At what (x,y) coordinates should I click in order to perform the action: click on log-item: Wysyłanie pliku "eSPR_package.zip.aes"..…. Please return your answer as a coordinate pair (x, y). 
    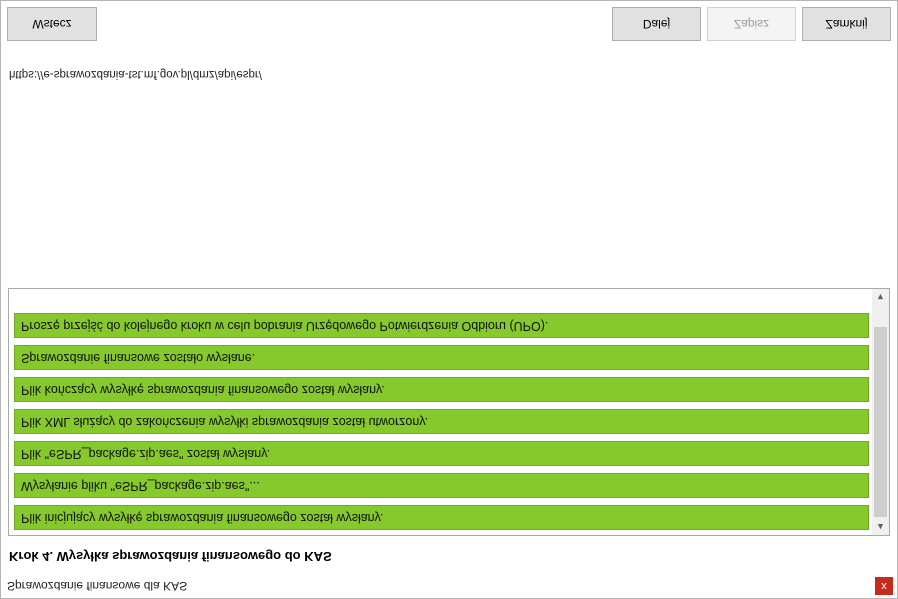
    Looking at the image, I should click on (441, 485).